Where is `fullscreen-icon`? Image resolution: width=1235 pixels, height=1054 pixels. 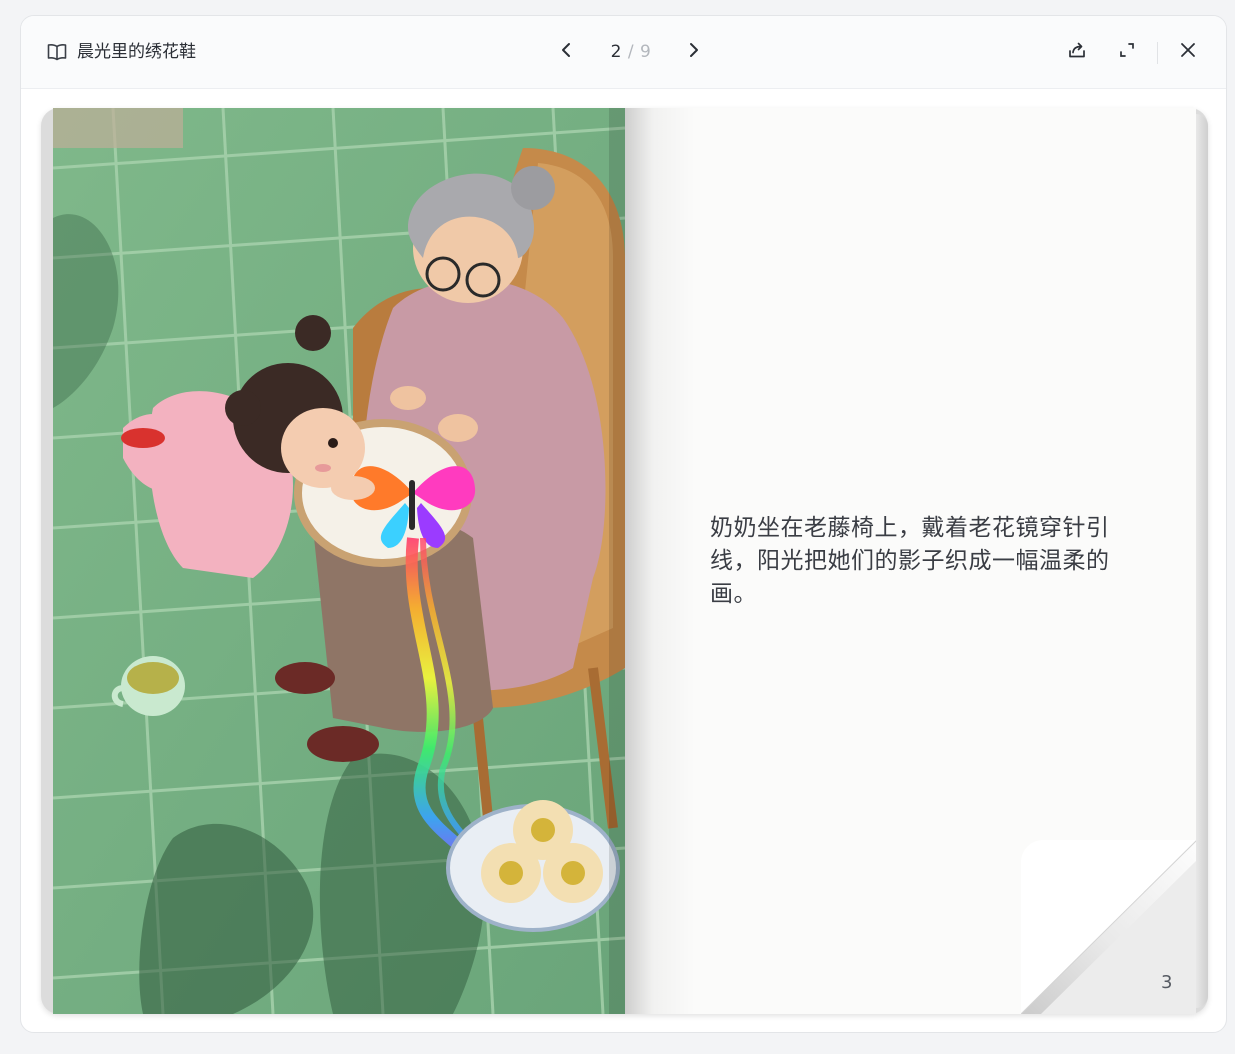 fullscreen-icon is located at coordinates (1127, 52).